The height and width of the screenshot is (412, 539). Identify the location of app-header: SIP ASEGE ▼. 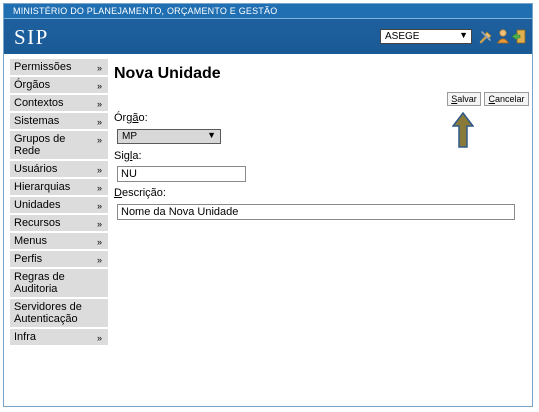
(268, 36).